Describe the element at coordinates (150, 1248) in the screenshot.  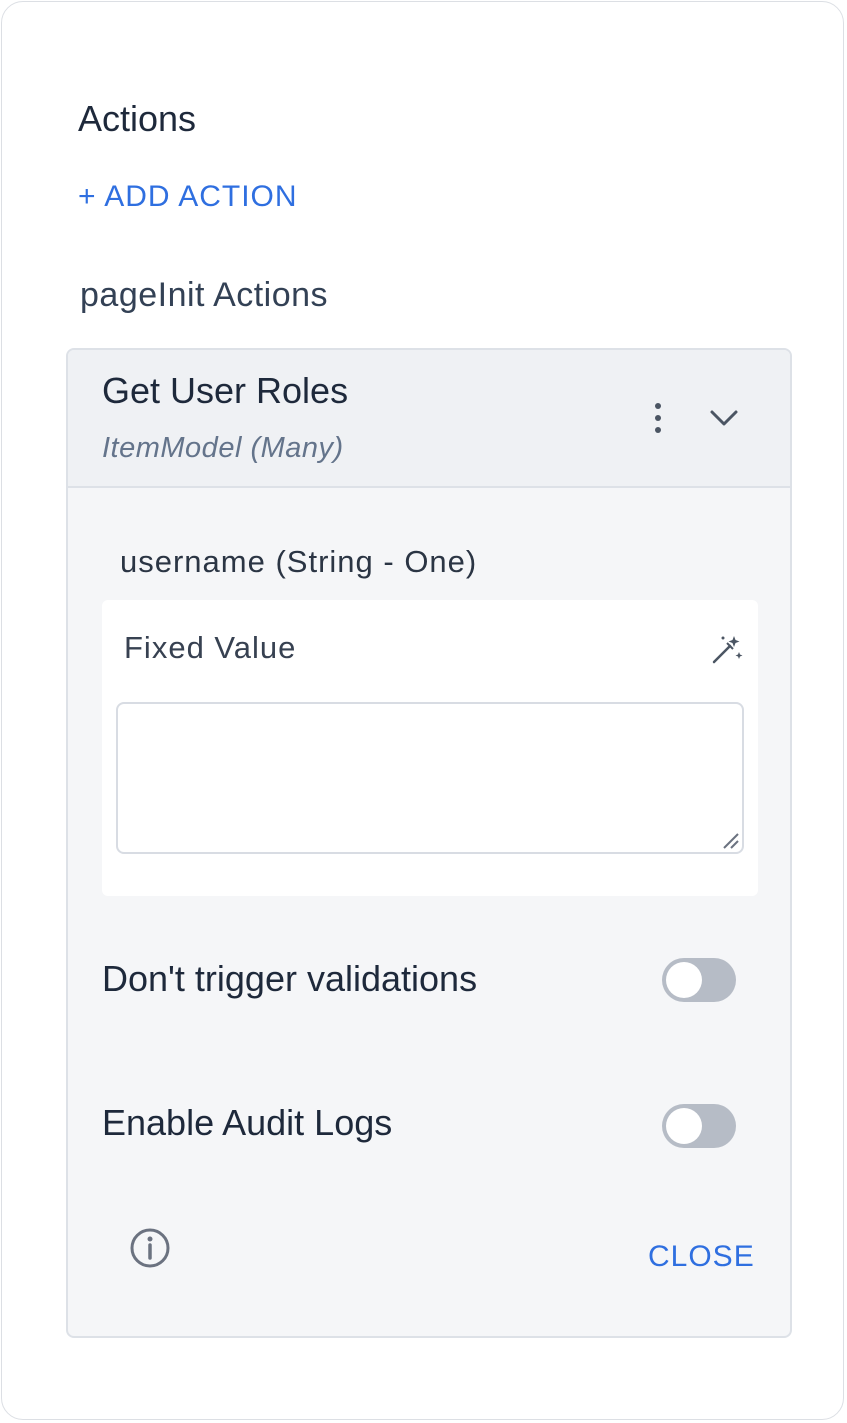
I see `info-icon` at that location.